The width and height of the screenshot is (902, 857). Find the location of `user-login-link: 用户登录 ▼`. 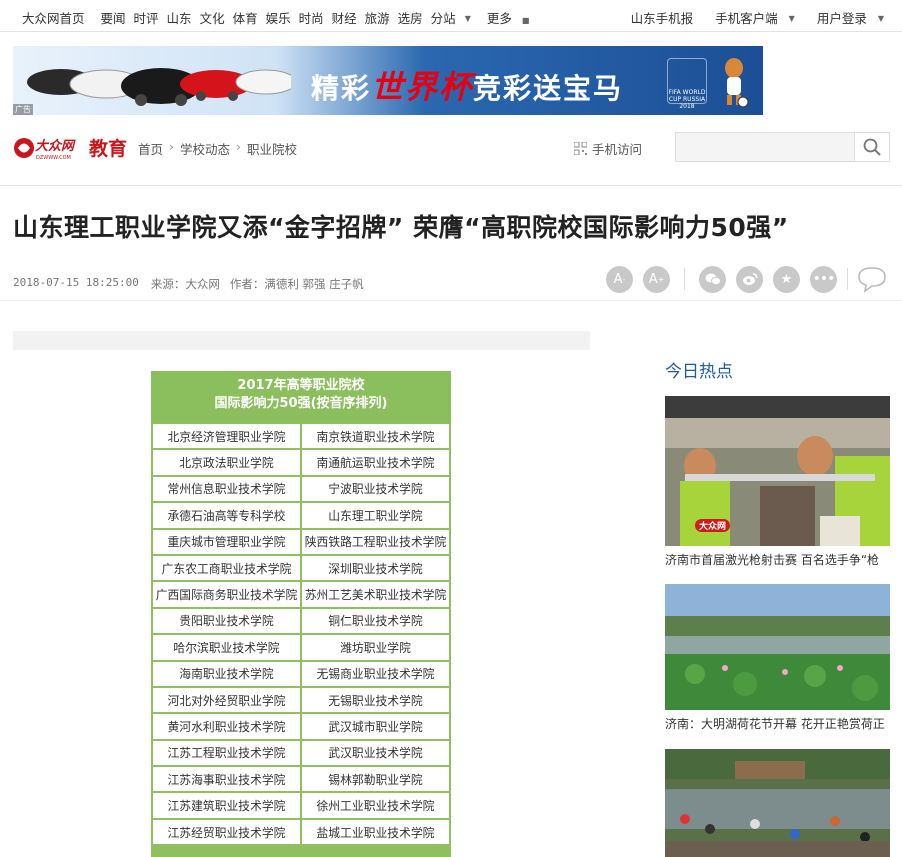

user-login-link: 用户登录 ▼ is located at coordinates (845, 17).